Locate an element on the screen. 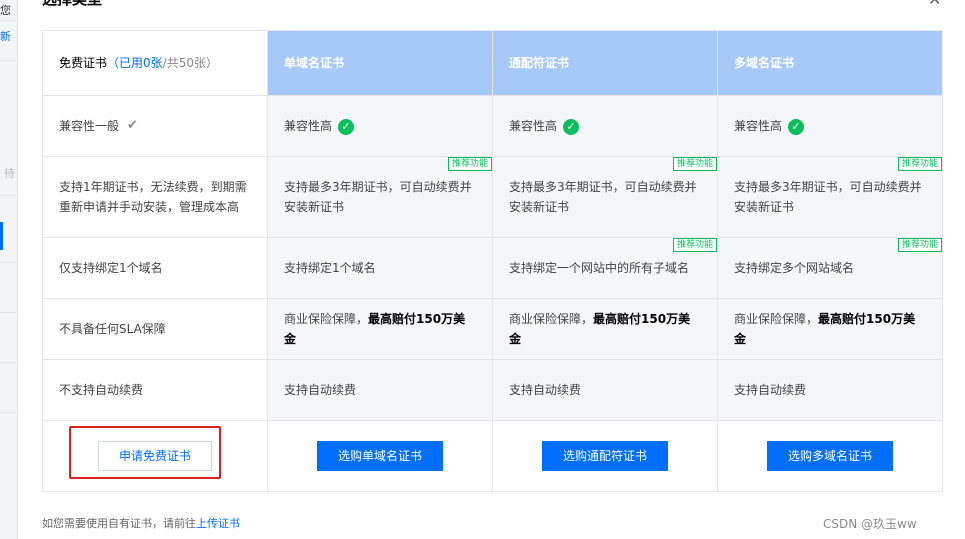 The image size is (965, 539). table-header-row: 免费证书（已用0张/共50张） 单域名证书 通配符证书 多域名证书 is located at coordinates (492, 63).